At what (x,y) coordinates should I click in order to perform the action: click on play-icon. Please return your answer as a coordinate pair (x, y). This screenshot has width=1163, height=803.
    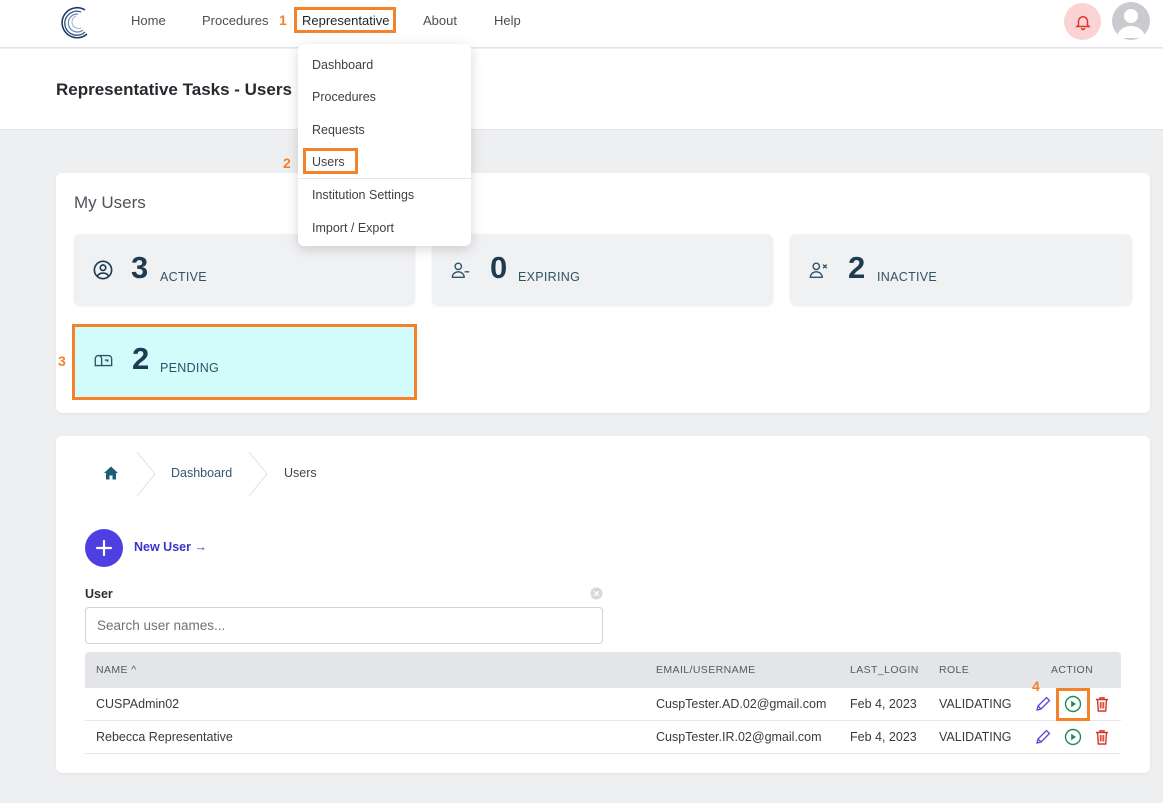
    Looking at the image, I should click on (1073, 737).